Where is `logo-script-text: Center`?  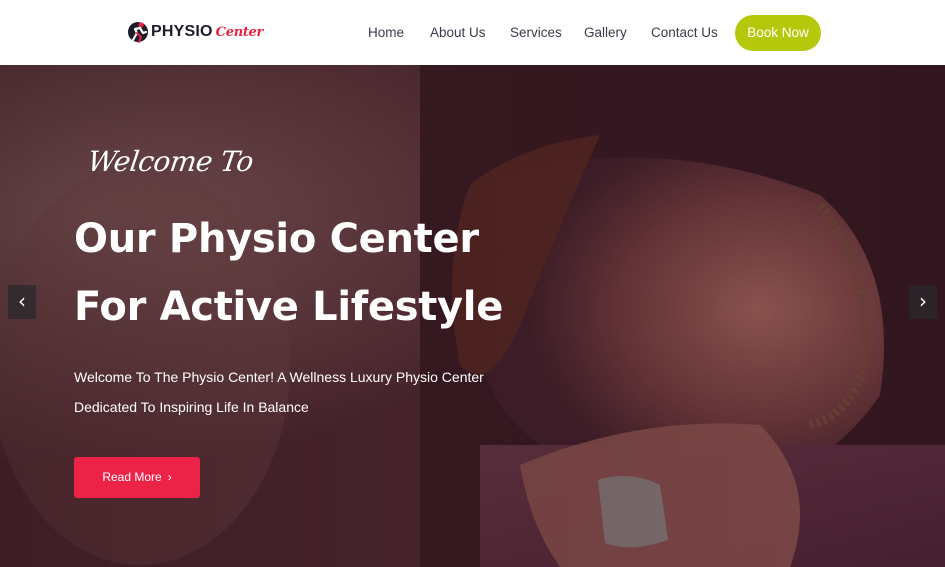 logo-script-text: Center is located at coordinates (239, 32).